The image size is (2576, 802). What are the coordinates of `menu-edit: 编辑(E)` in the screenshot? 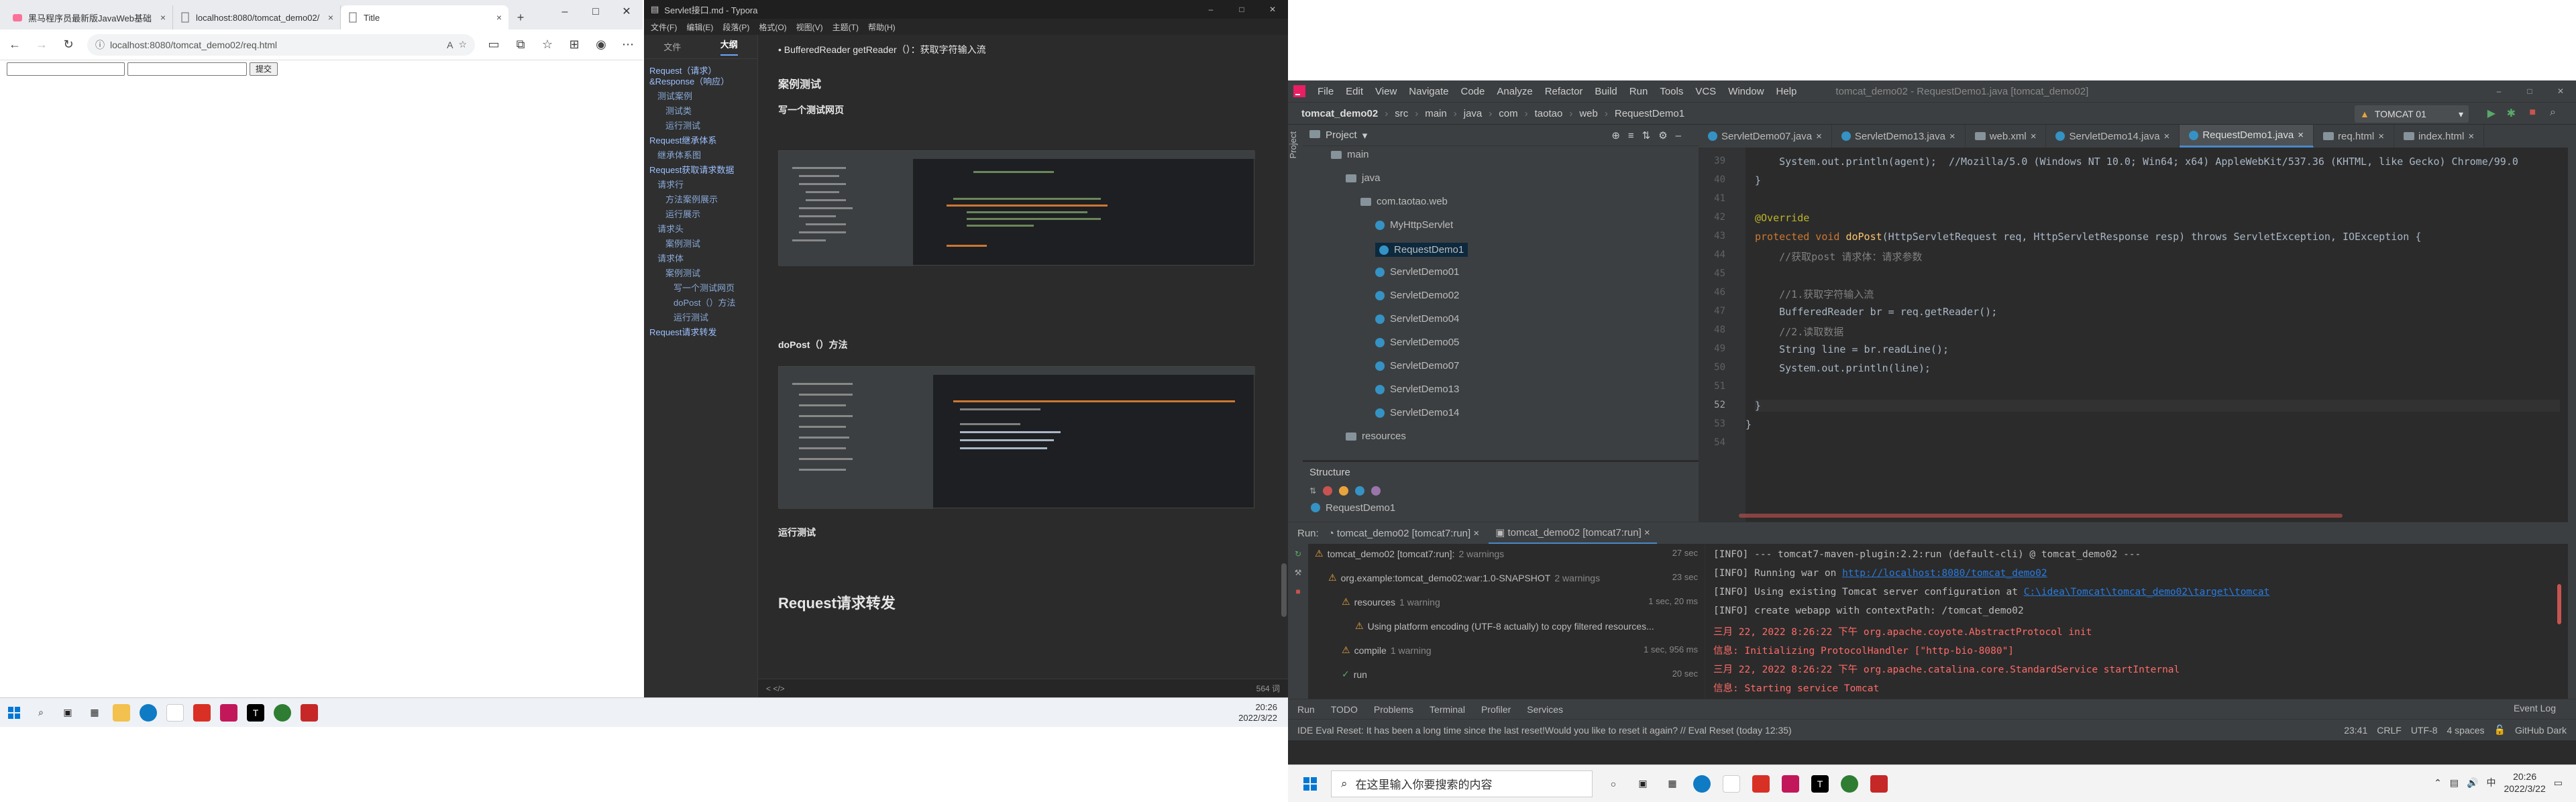 It's located at (699, 27).